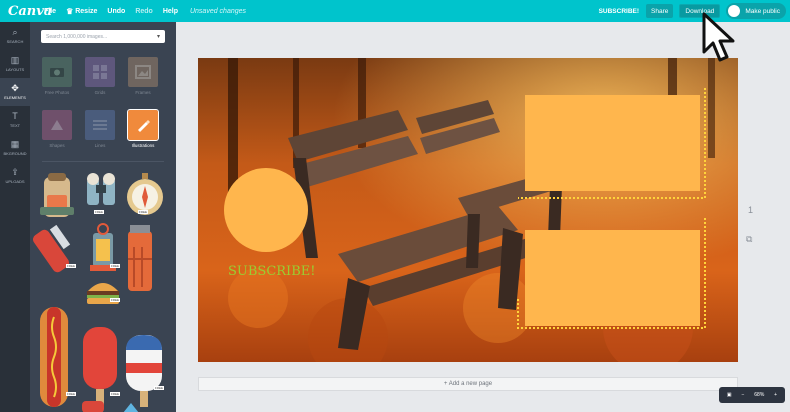 The width and height of the screenshot is (790, 412). I want to click on image-search-input: Search 1,000,000 images... ▾, so click(103, 36).